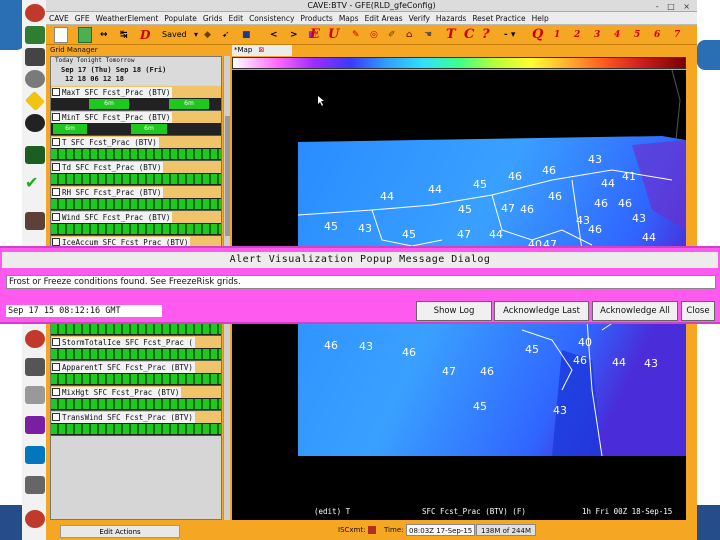  I want to click on grid-row-label: MinT SFC Fcst_Prac (BTV), so click(112, 117).